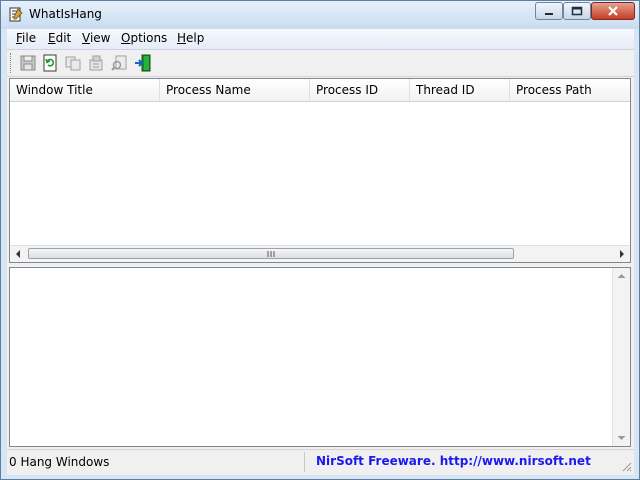 This screenshot has height=480, width=640. I want to click on scroll-down-button, so click(621, 438).